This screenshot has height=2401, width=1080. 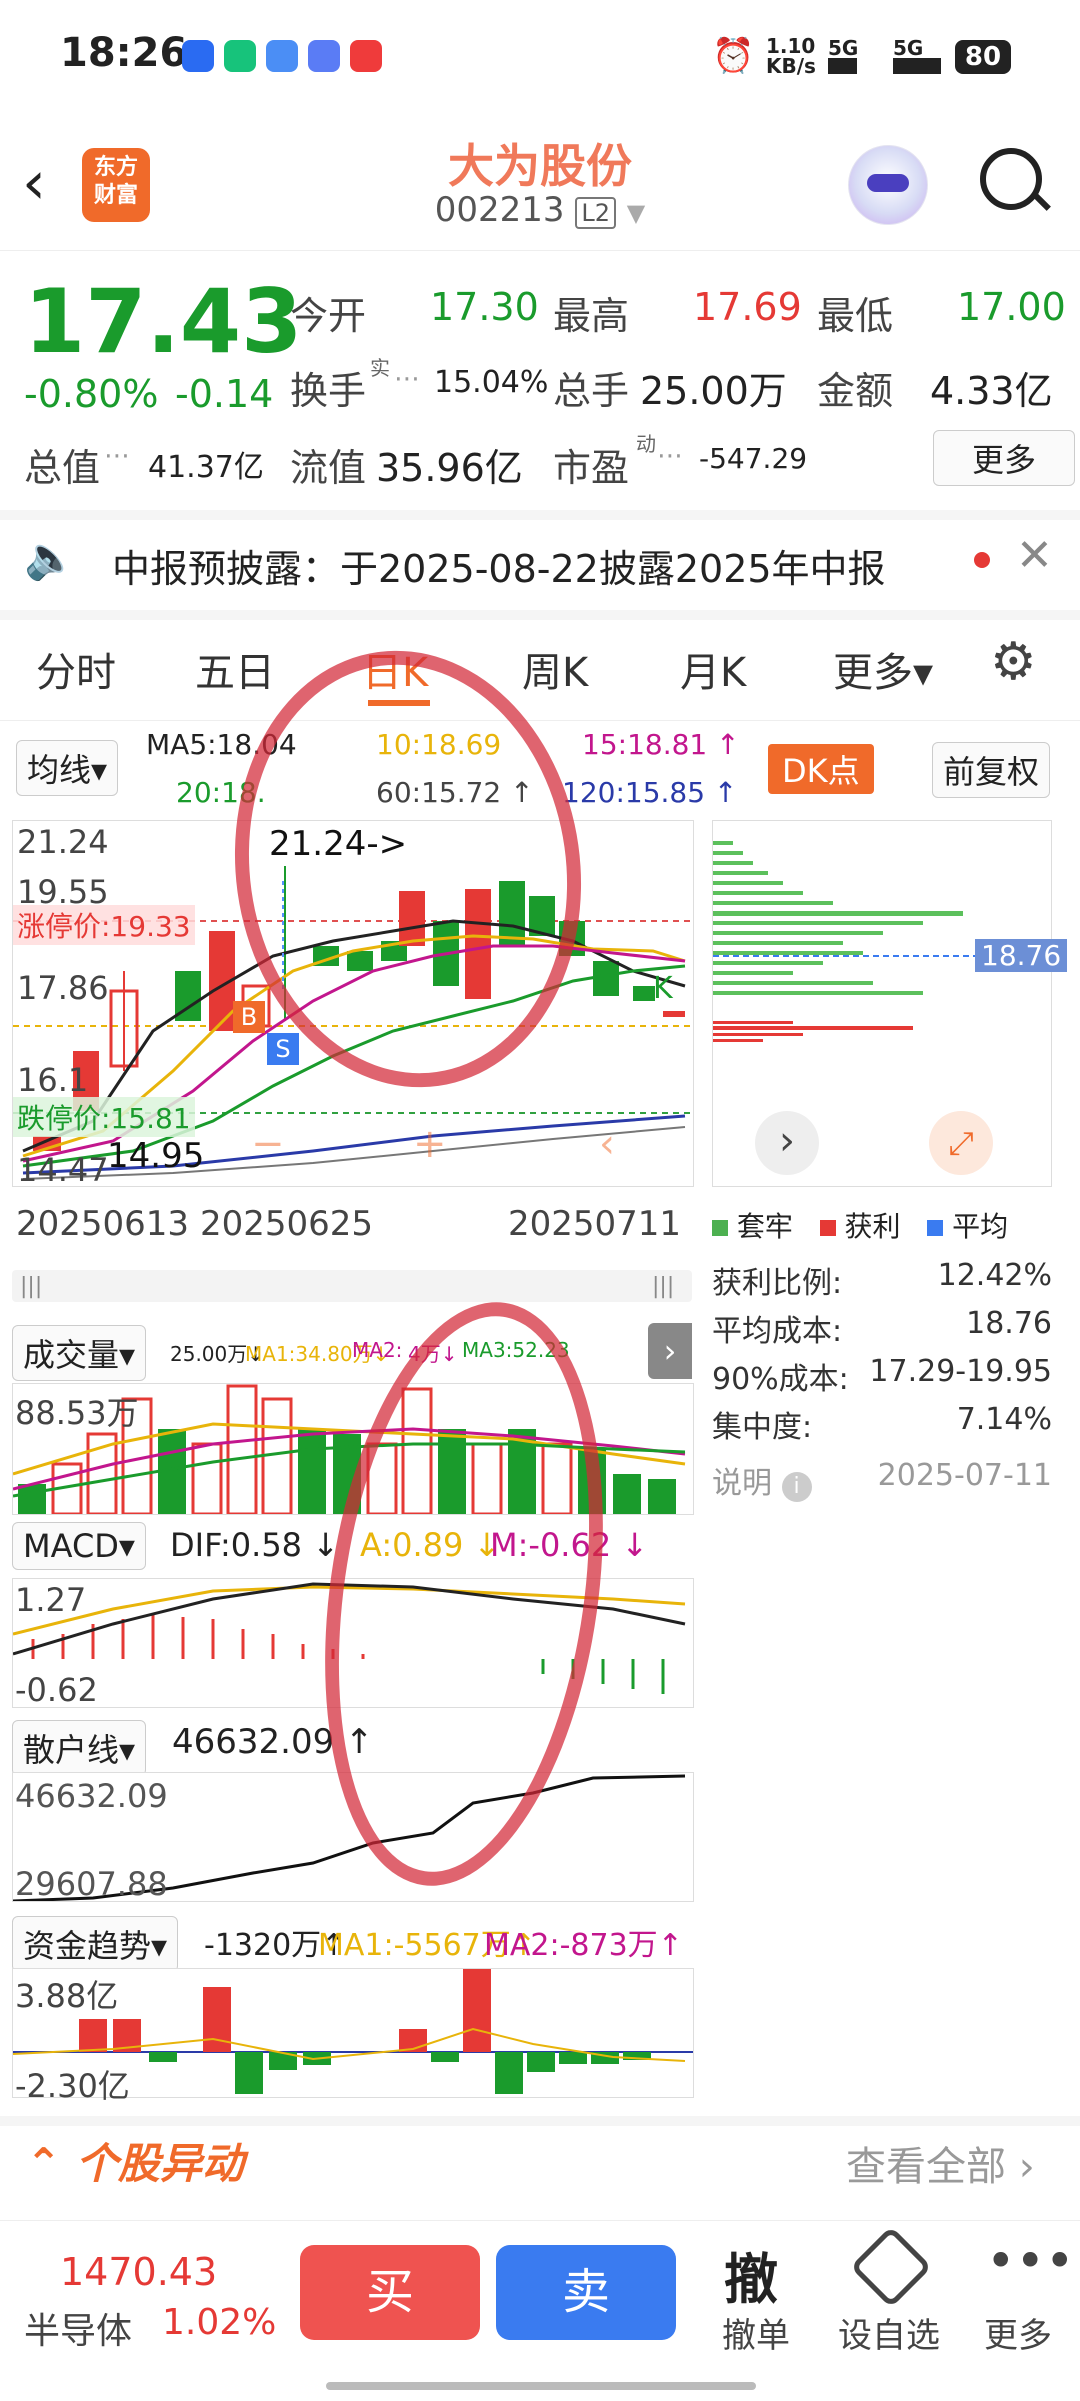 What do you see at coordinates (79, 1748) in the screenshot?
I see `retail-selector: 散户线▾` at bounding box center [79, 1748].